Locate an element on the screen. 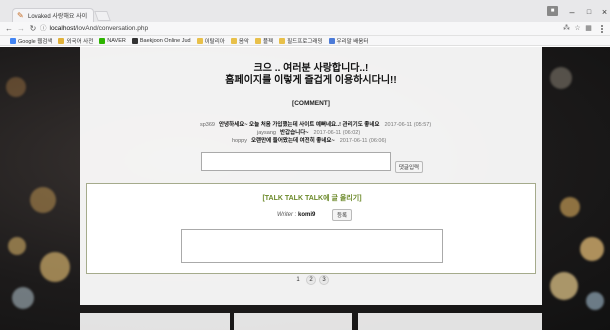 The height and width of the screenshot is (330, 610). comment-message: 안녕하세요~ 오늘 처음 가입했는데 사이트 예뻐네요..! 관리기도 좋네요 is located at coordinates (299, 125).